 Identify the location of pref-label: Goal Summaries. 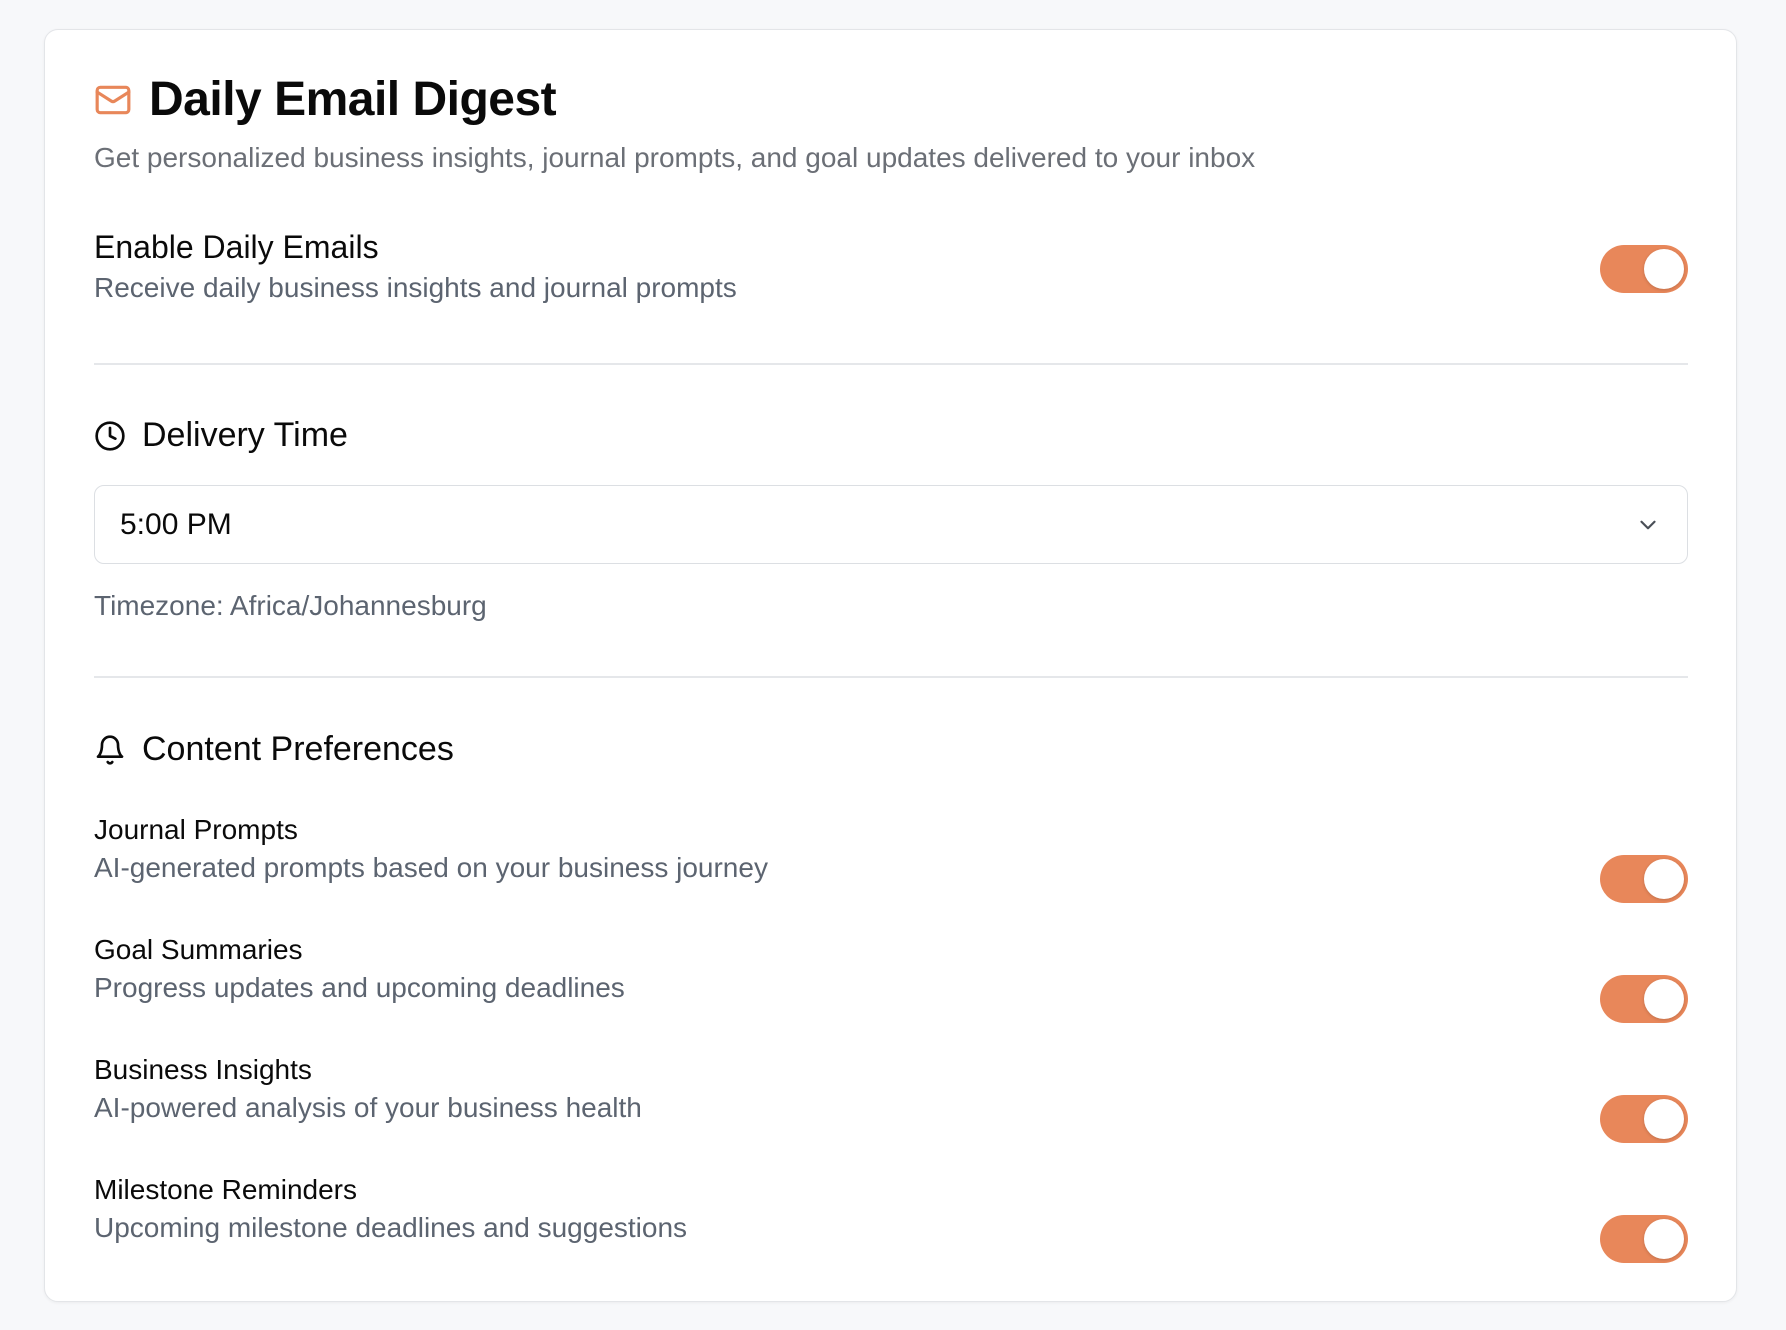
(198, 949).